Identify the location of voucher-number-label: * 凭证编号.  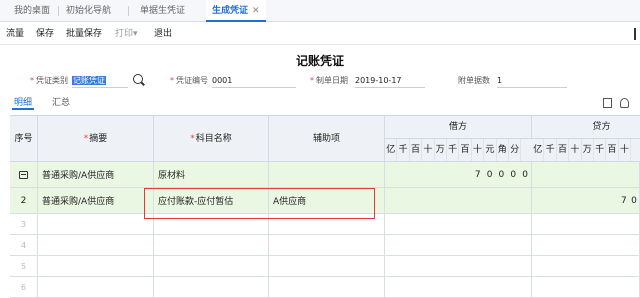
(189, 80).